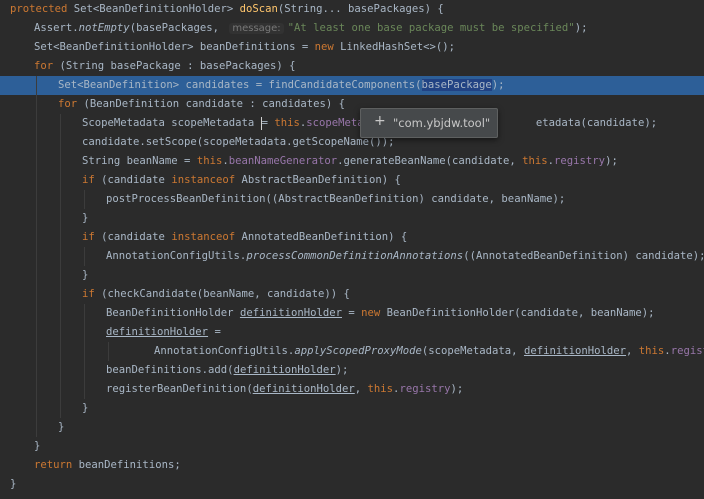 This screenshot has width=704, height=499. Describe the element at coordinates (227, 370) in the screenshot. I see `code-text: beanDefinitions.add(definitionHolder);` at that location.